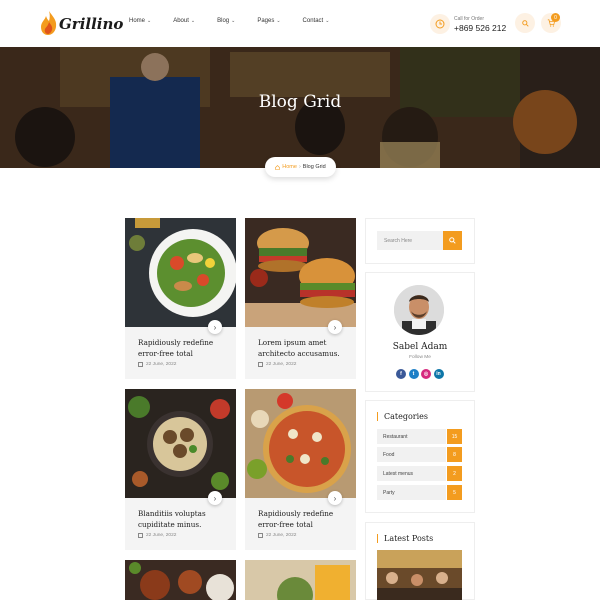  What do you see at coordinates (480, 27) in the screenshot?
I see `call-number: +869 526 212` at bounding box center [480, 27].